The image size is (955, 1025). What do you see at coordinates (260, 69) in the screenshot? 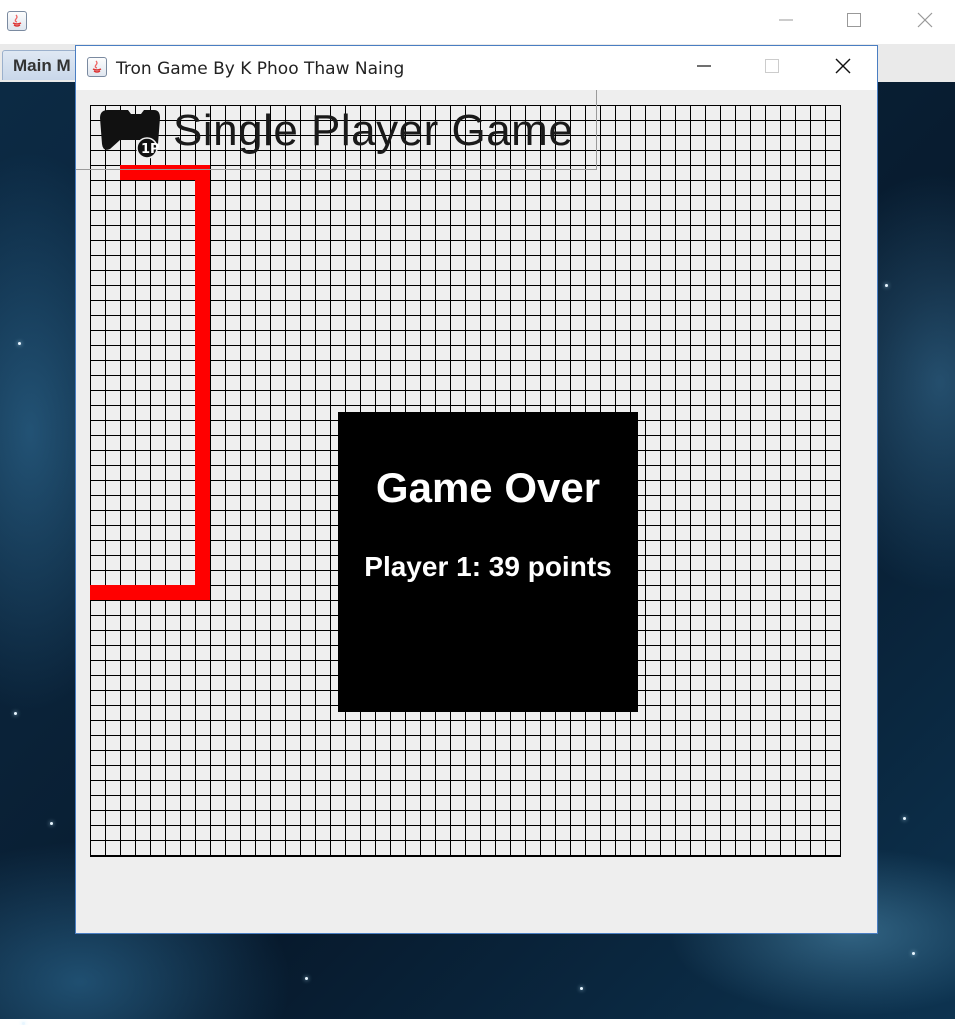
I see `window-title: Tron Game By K Phoo Thaw Naing` at bounding box center [260, 69].